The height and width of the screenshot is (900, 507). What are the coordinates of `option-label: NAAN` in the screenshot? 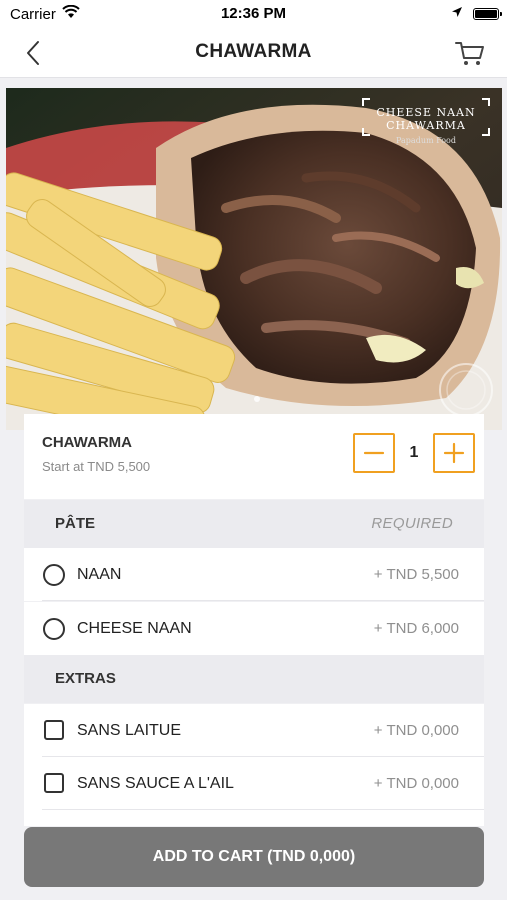 It's located at (99, 574).